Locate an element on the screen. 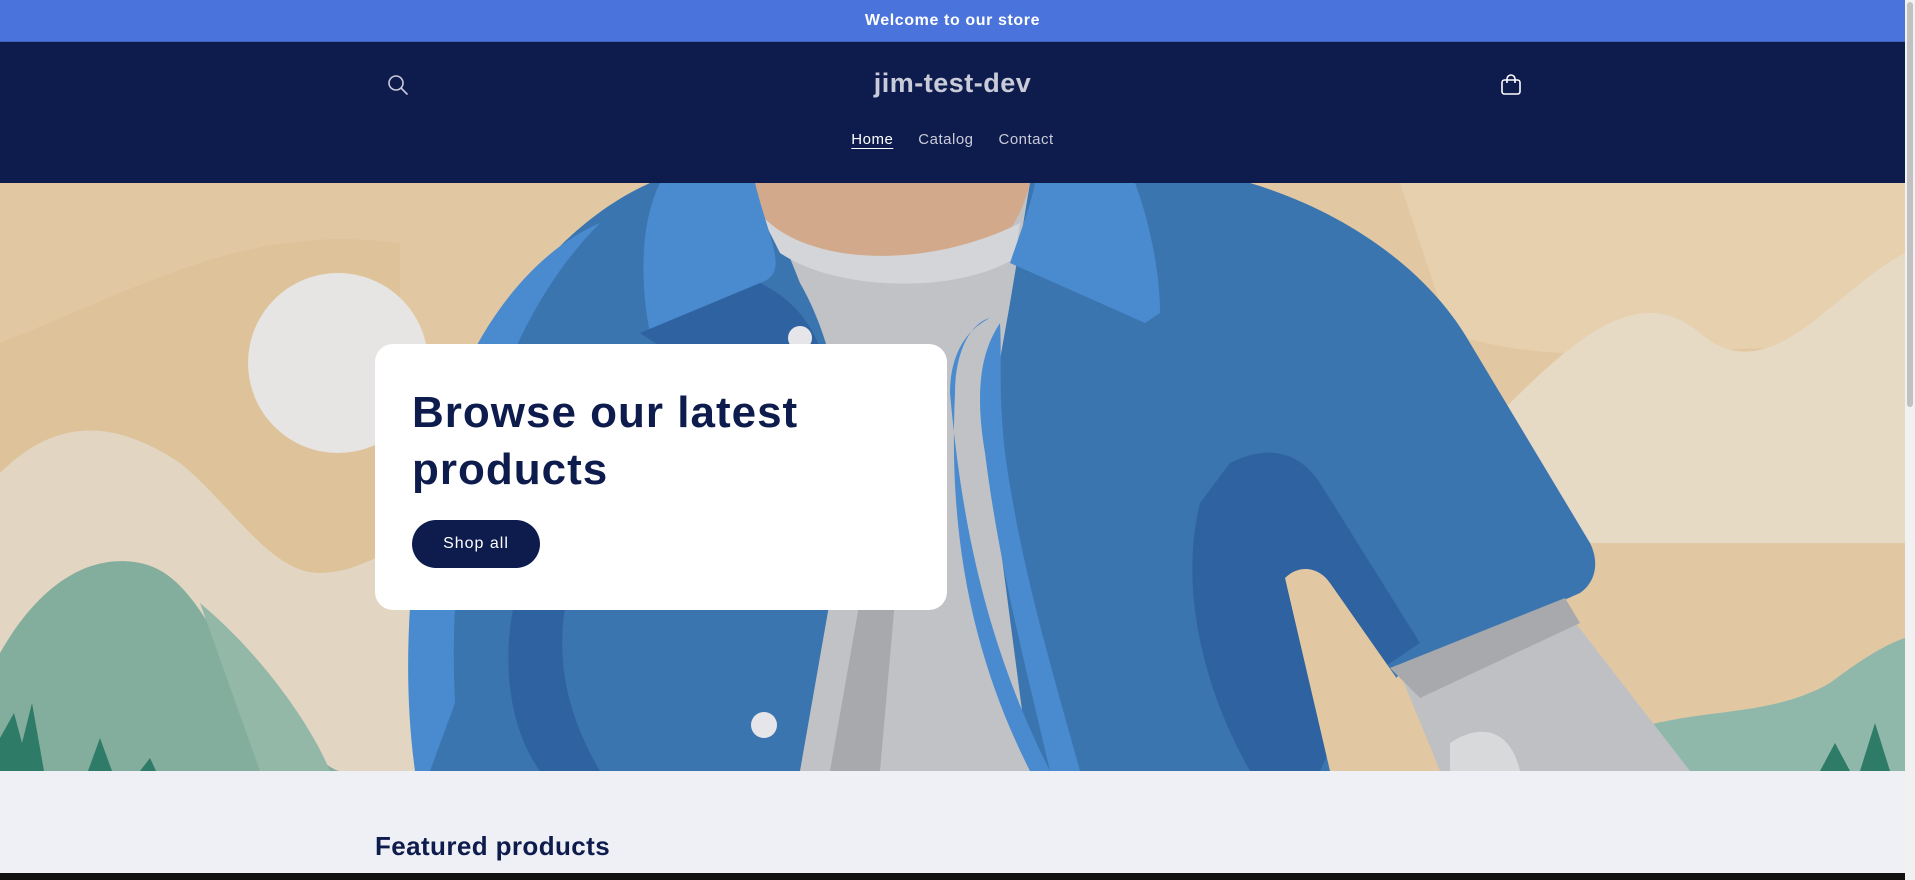 The image size is (1915, 880). announcement-text: Welcome to our store is located at coordinates (952, 20).